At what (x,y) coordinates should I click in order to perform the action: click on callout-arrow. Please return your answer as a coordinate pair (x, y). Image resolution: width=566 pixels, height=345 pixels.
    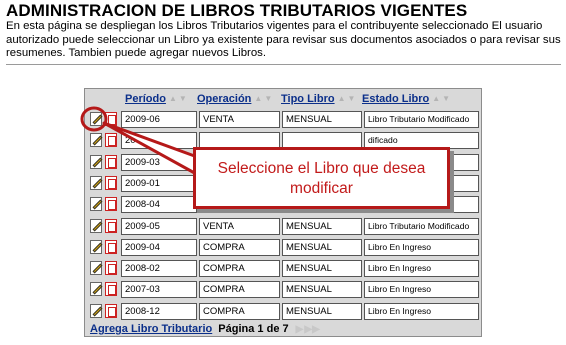
    Looking at the image, I should click on (152, 149).